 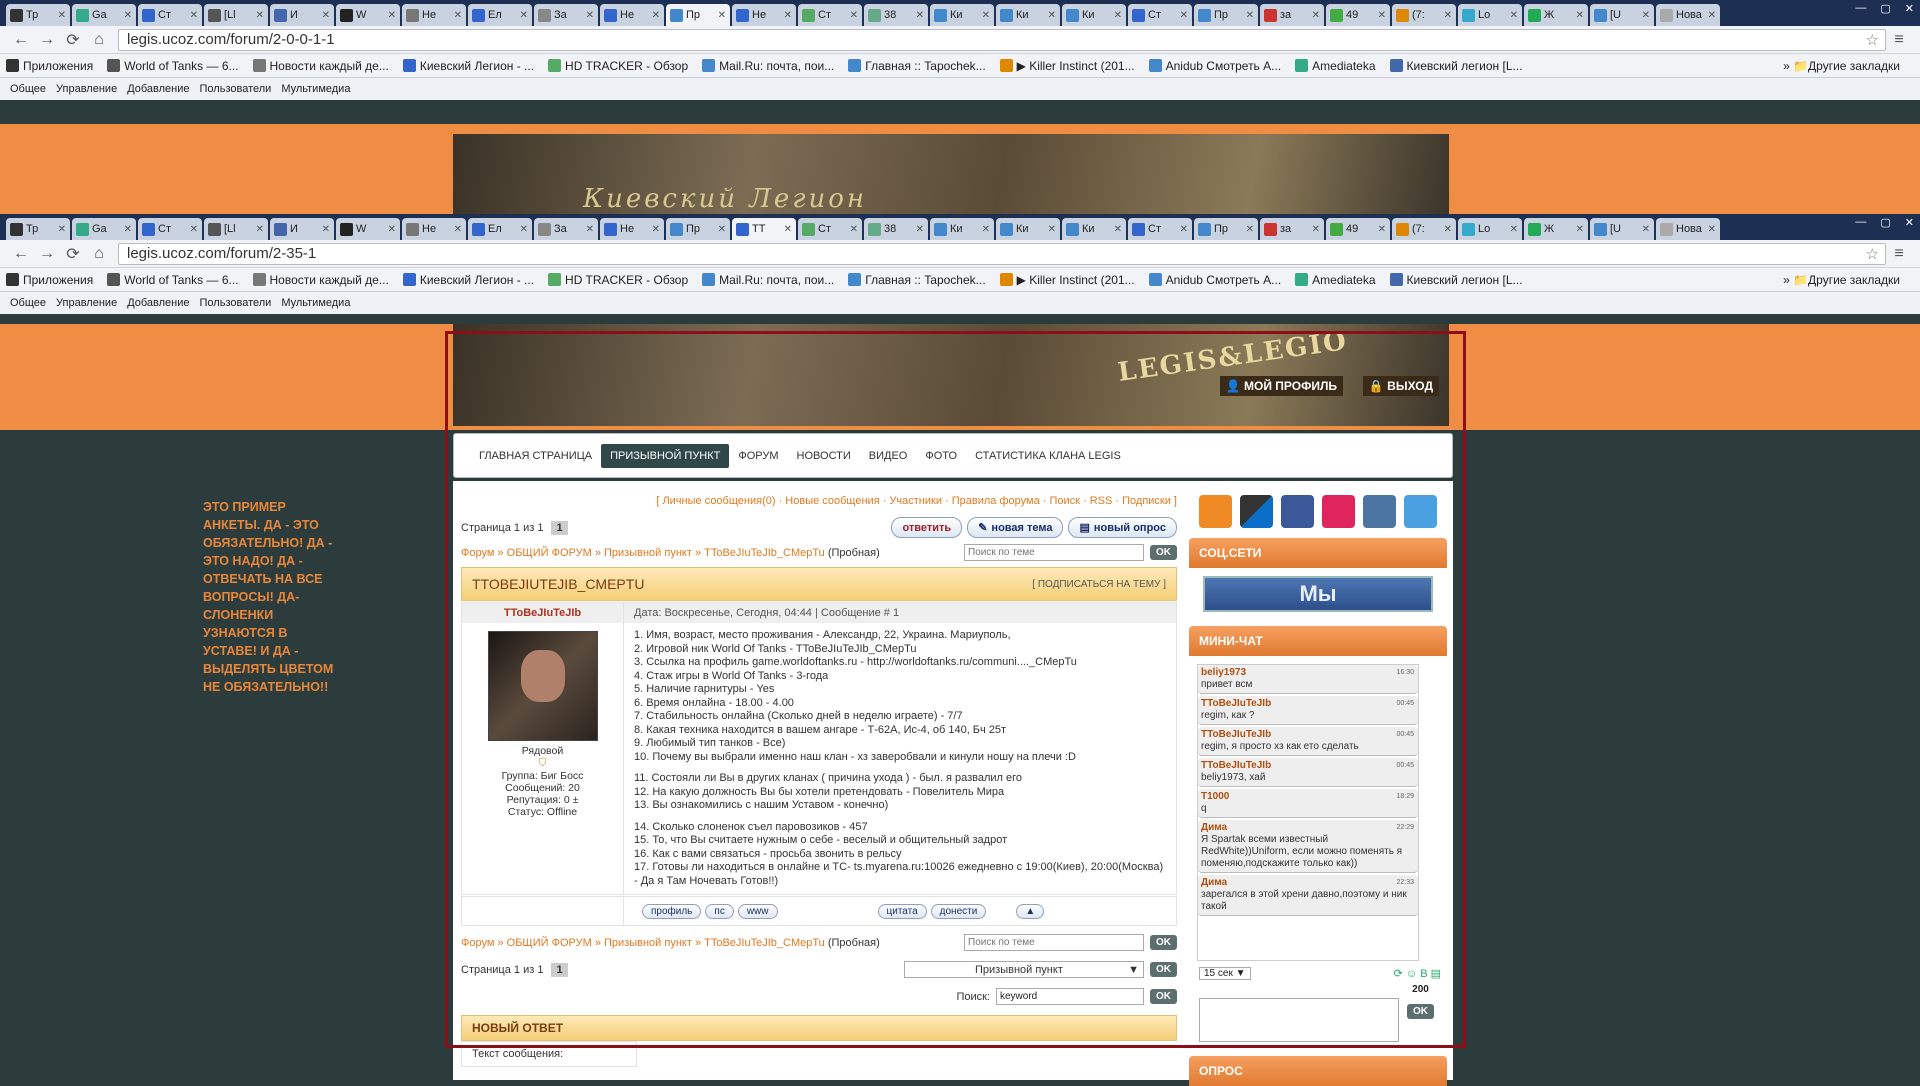 I want to click on url-input: legis.ucoz.com/forum/2-35-1 ☆, so click(x=1002, y=253).